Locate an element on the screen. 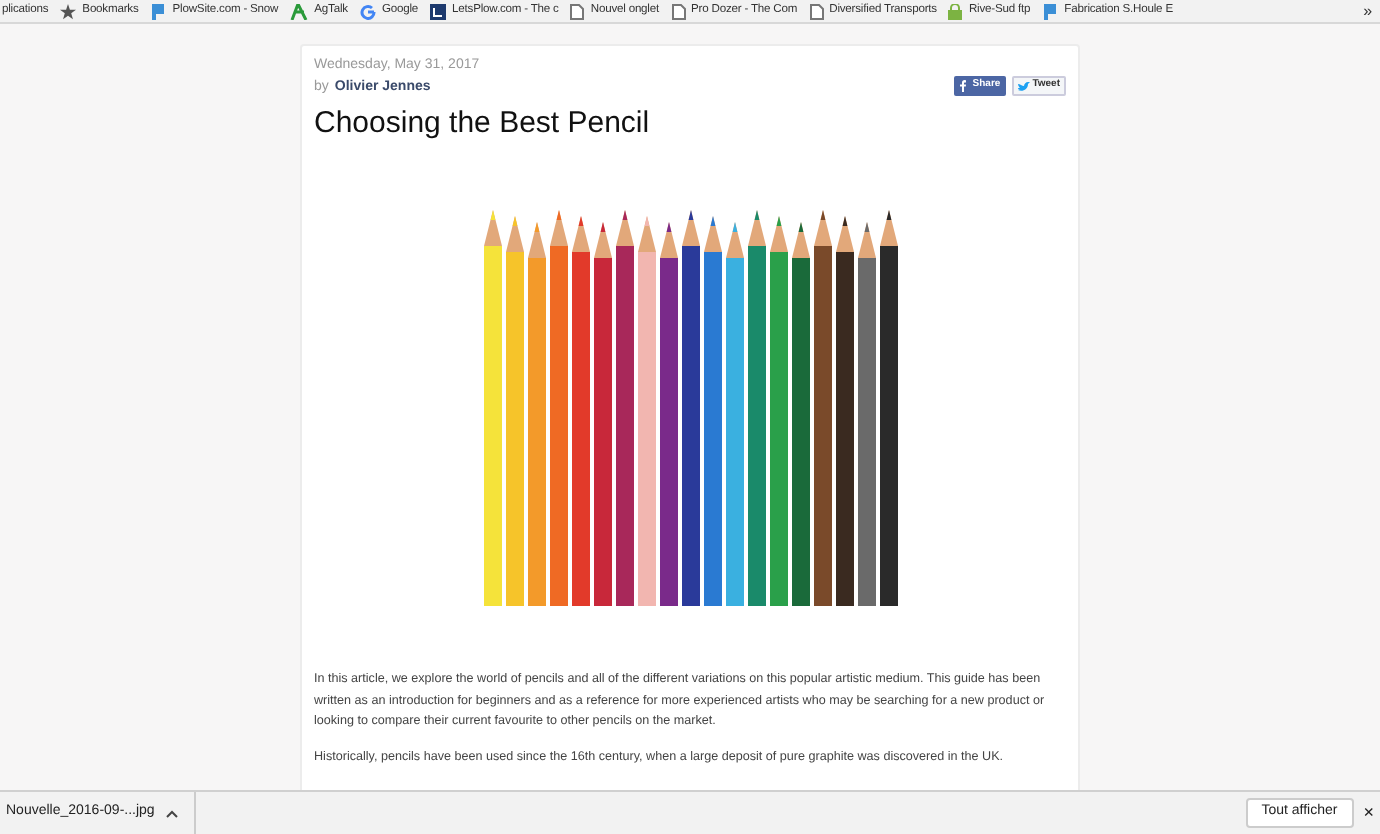 This screenshot has height=834, width=1380. google-icon is located at coordinates (367, 11).